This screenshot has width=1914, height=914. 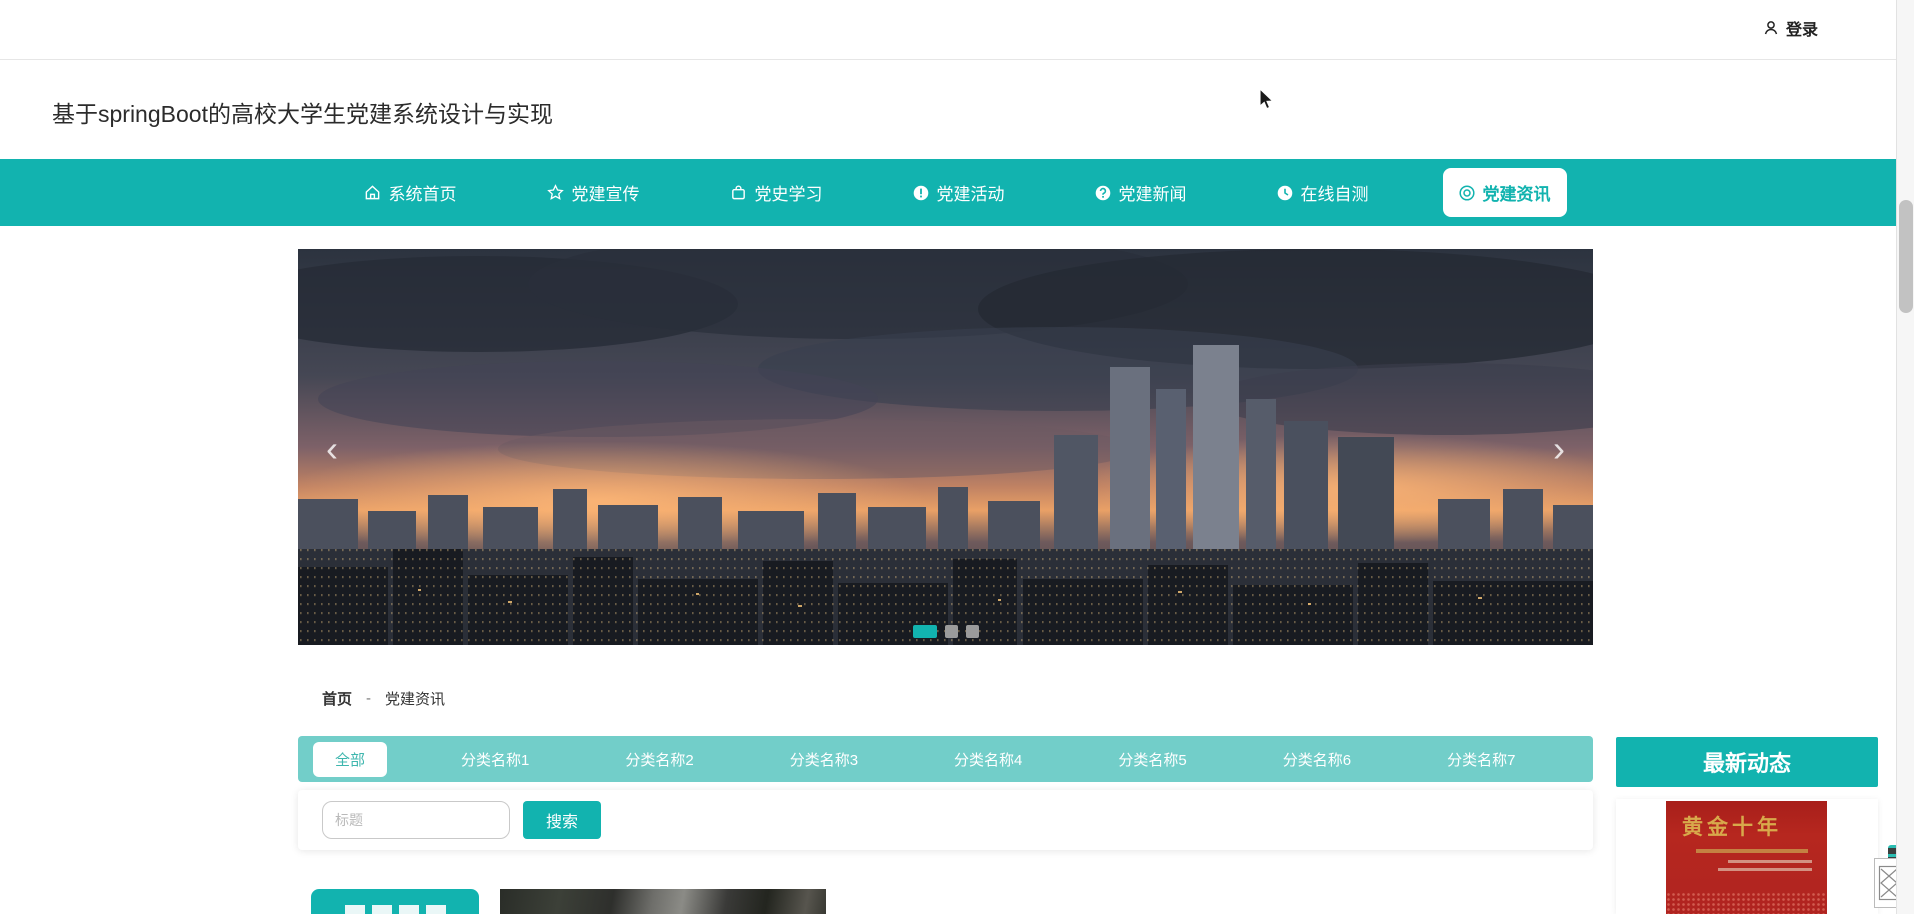 I want to click on nav-item-system-home: 系统首页, so click(x=410, y=192).